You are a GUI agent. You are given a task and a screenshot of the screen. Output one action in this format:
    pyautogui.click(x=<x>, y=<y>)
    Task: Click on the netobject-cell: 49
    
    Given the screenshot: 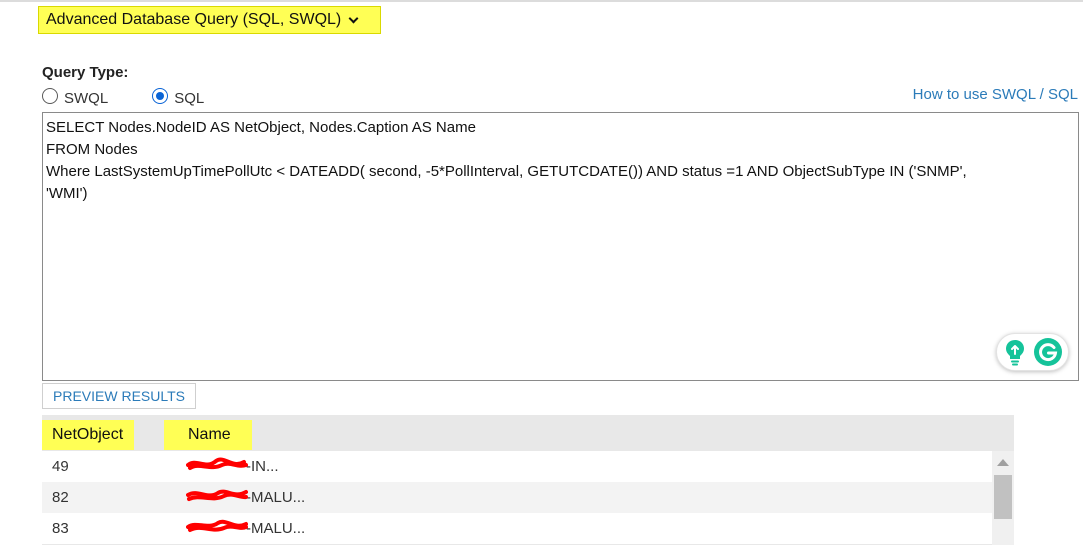 What is the action you would take?
    pyautogui.click(x=60, y=466)
    